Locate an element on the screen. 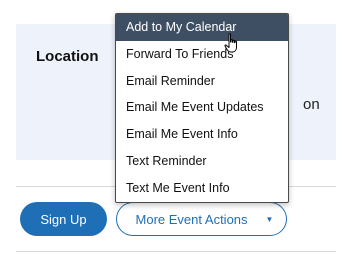 The image size is (352, 264). more-event-actions-label: More Event Actions is located at coordinates (191, 219).